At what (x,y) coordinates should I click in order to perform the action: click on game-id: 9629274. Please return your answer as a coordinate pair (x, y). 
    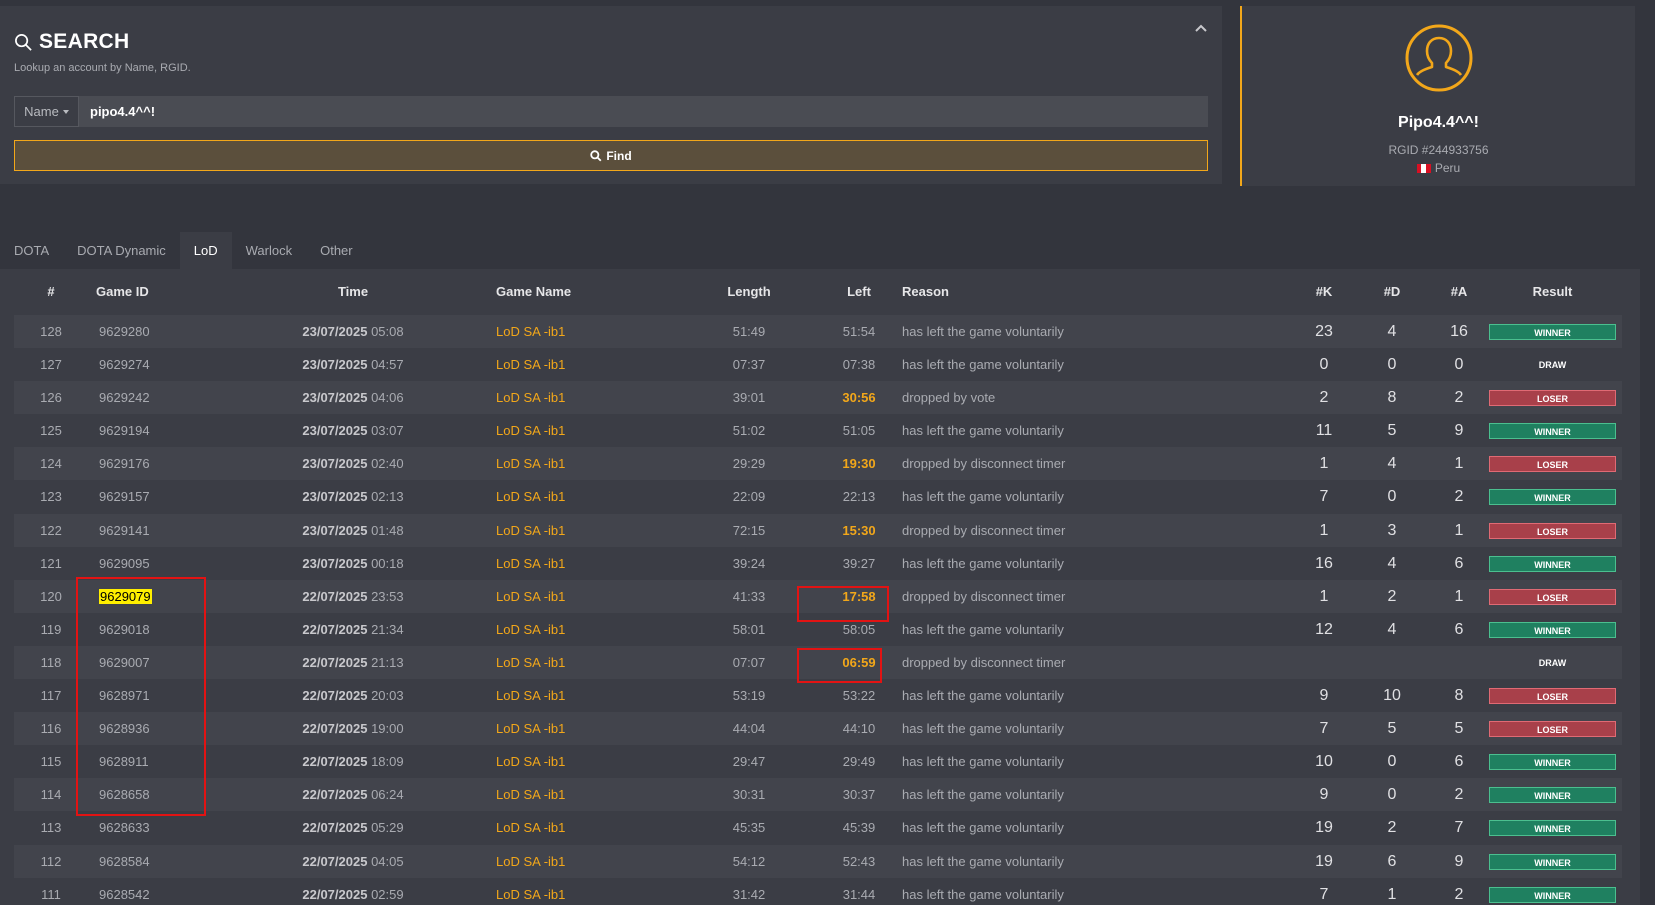
    Looking at the image, I should click on (124, 364).